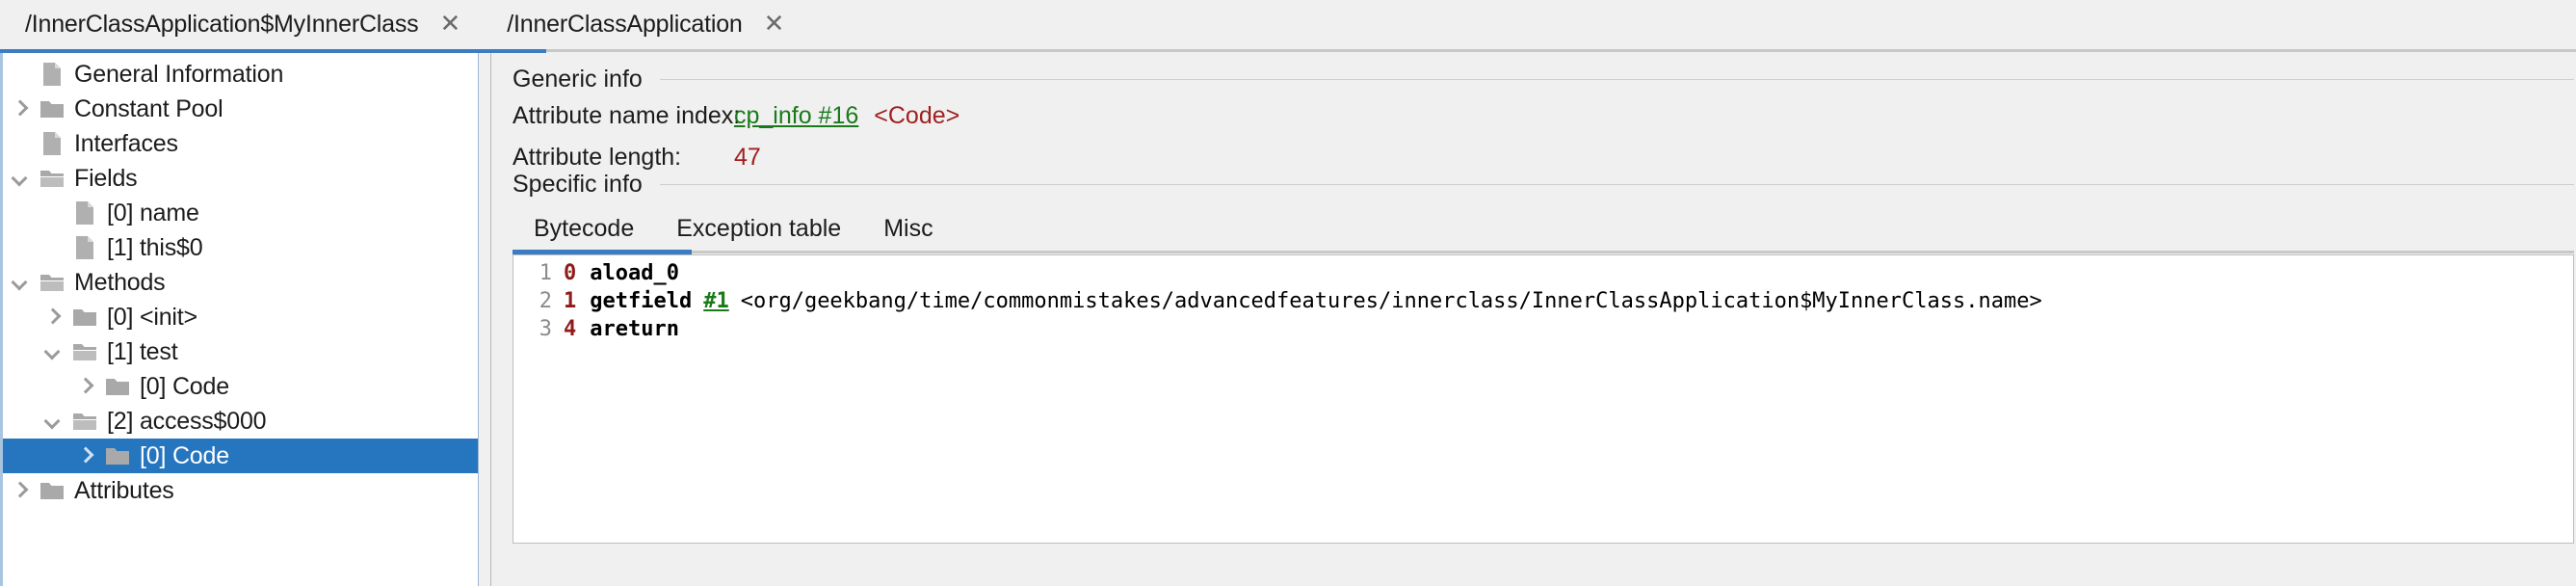  I want to click on bytecode-offset: 0, so click(570, 273).